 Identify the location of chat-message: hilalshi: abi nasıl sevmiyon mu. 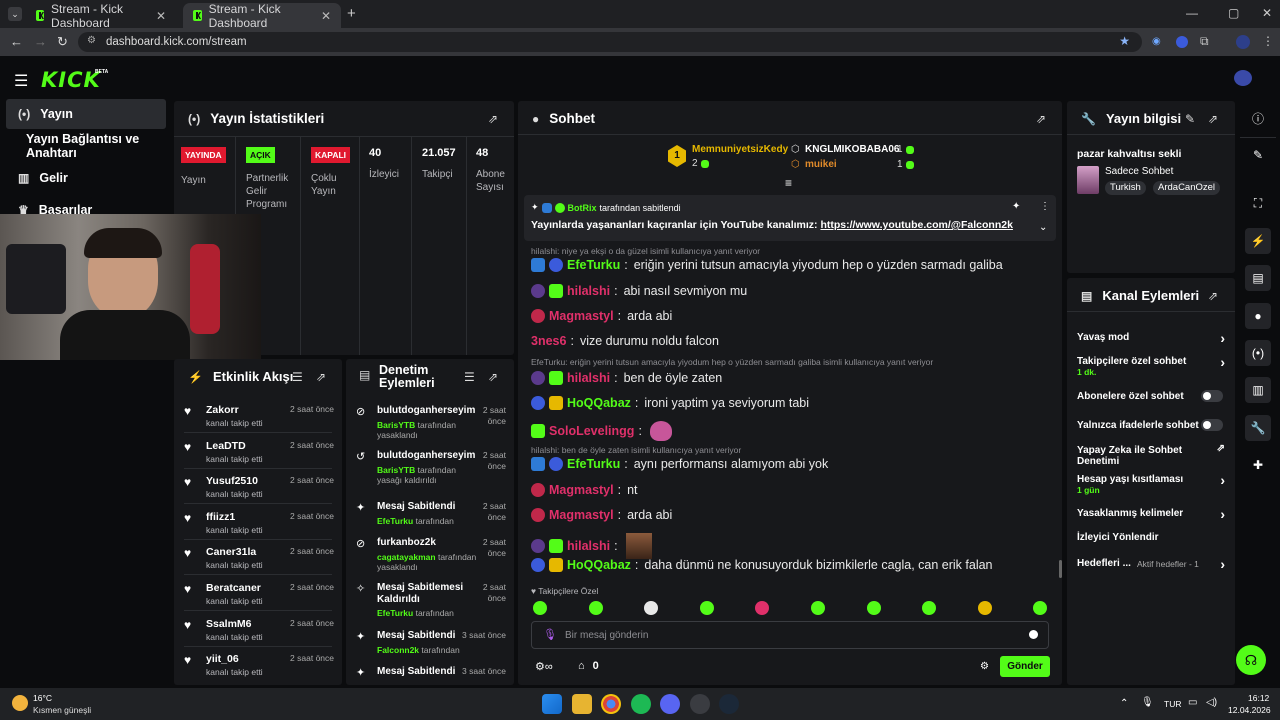
(639, 291).